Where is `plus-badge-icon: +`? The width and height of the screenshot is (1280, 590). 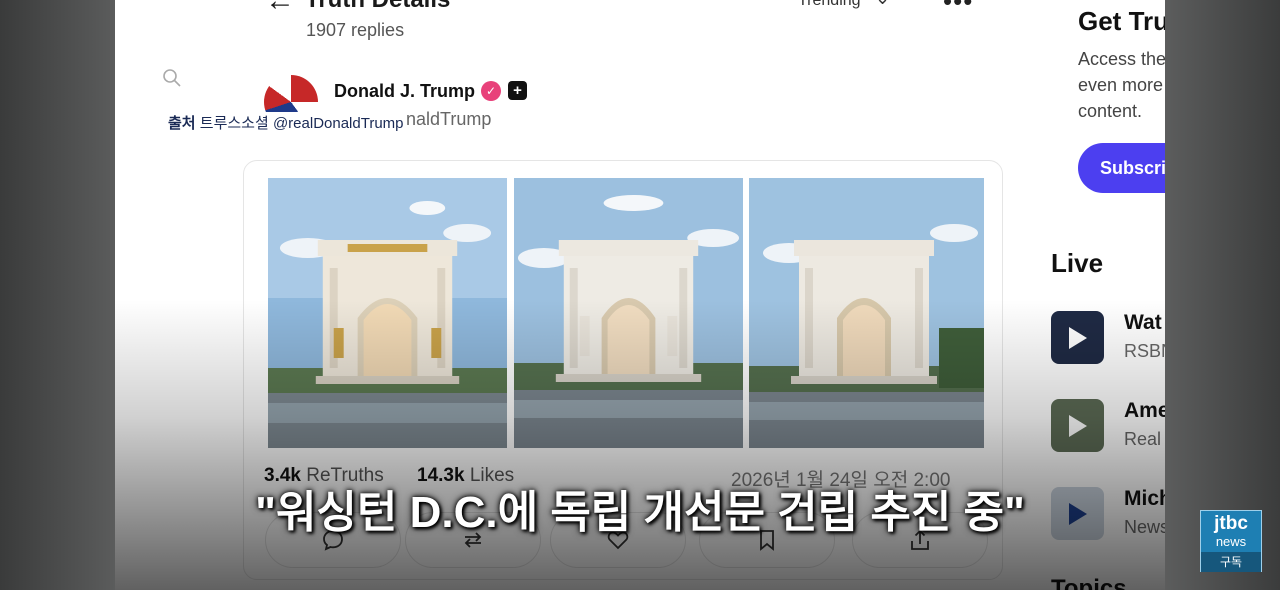 plus-badge-icon: + is located at coordinates (517, 90).